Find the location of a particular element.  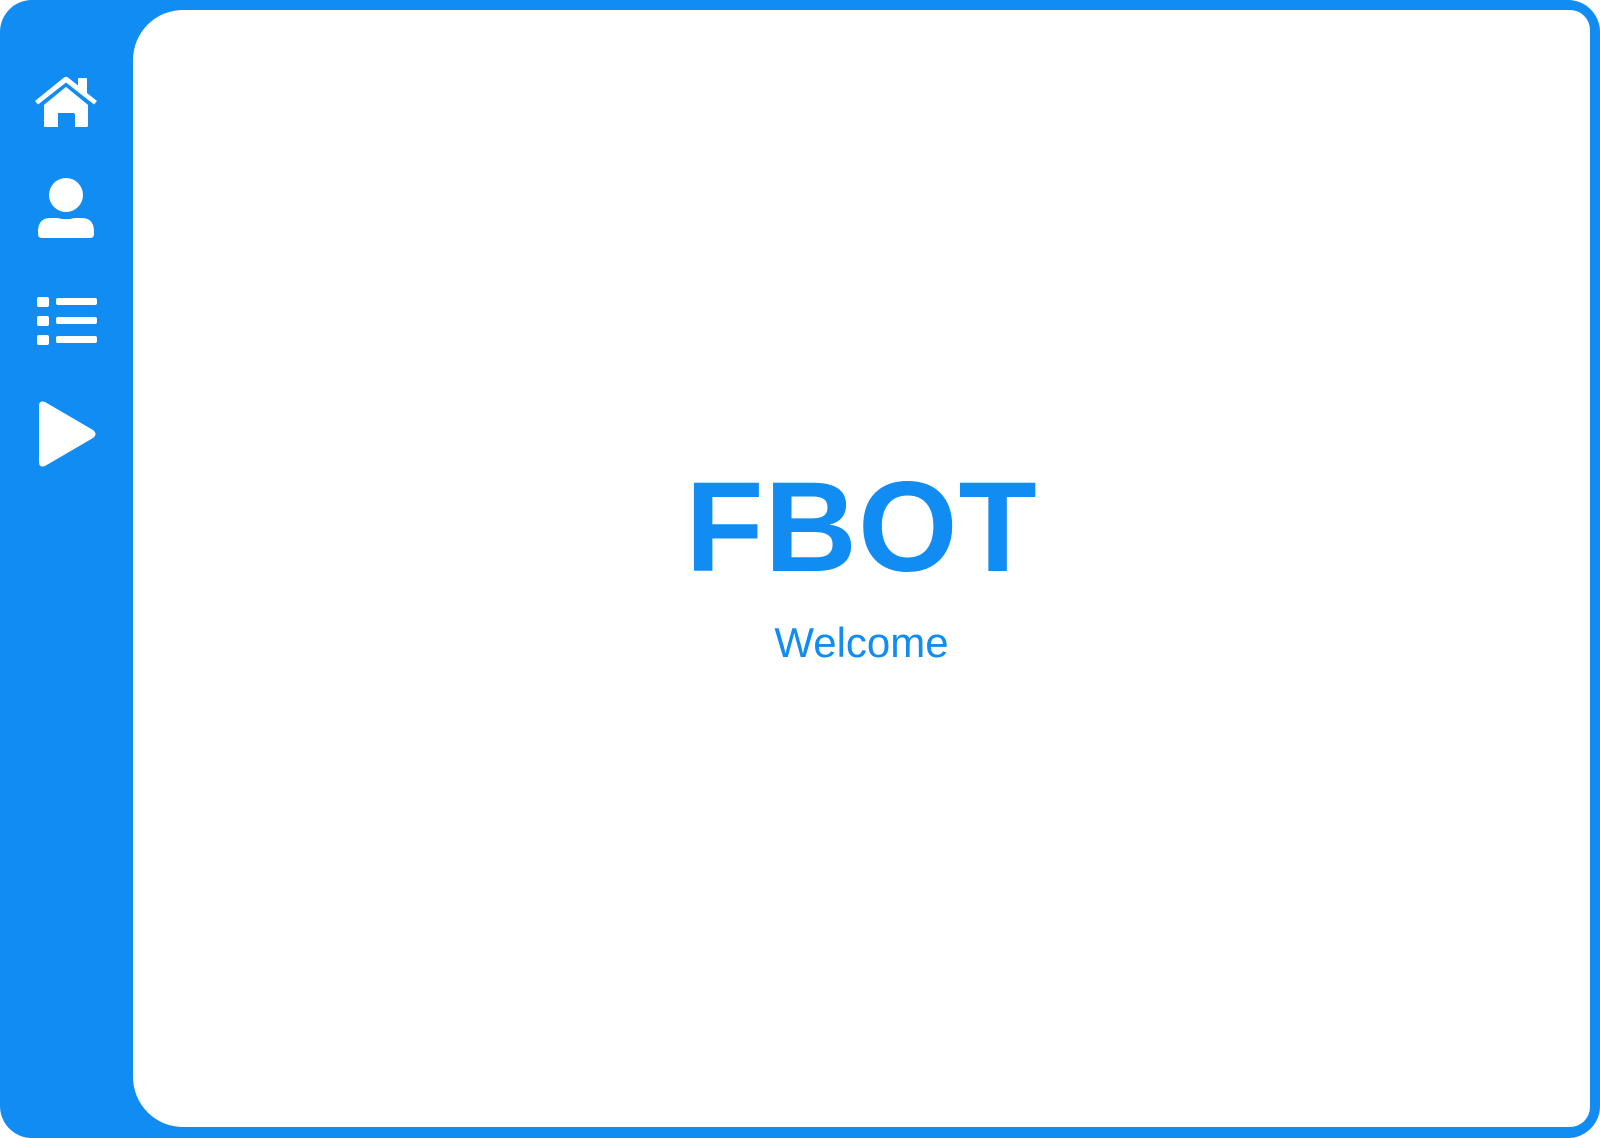

sidebar-item-home is located at coordinates (66, 102).